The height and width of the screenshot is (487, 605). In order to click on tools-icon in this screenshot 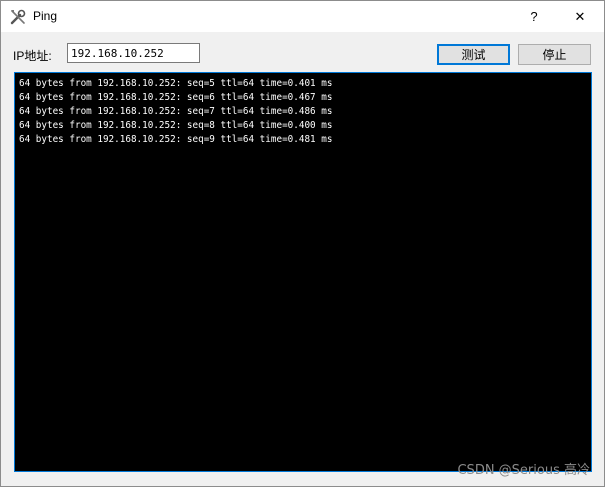, I will do `click(18, 17)`.